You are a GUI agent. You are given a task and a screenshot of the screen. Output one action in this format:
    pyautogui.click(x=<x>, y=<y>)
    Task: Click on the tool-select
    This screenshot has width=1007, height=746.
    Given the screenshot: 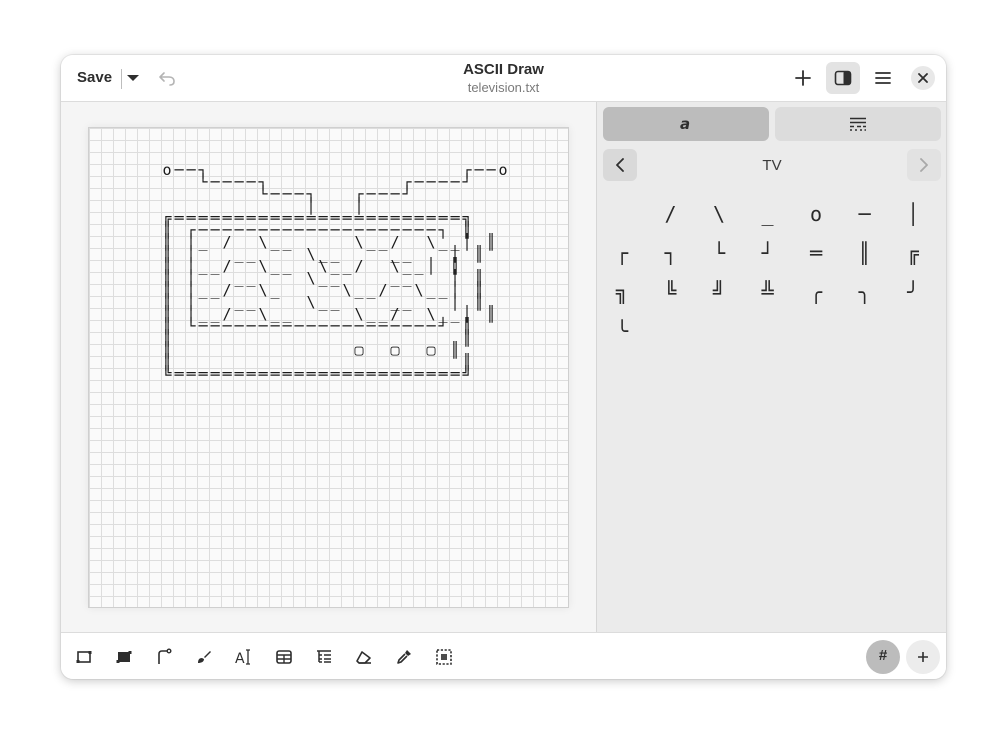 What is the action you would take?
    pyautogui.click(x=444, y=657)
    